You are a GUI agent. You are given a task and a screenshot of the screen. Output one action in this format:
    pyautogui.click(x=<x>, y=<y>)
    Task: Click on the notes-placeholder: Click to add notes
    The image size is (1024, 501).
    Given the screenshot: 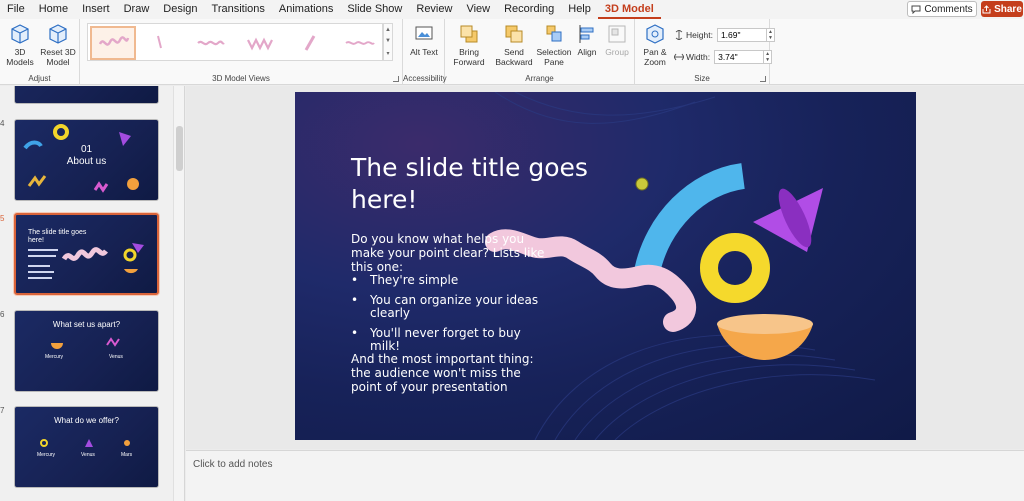 What is the action you would take?
    pyautogui.click(x=233, y=464)
    